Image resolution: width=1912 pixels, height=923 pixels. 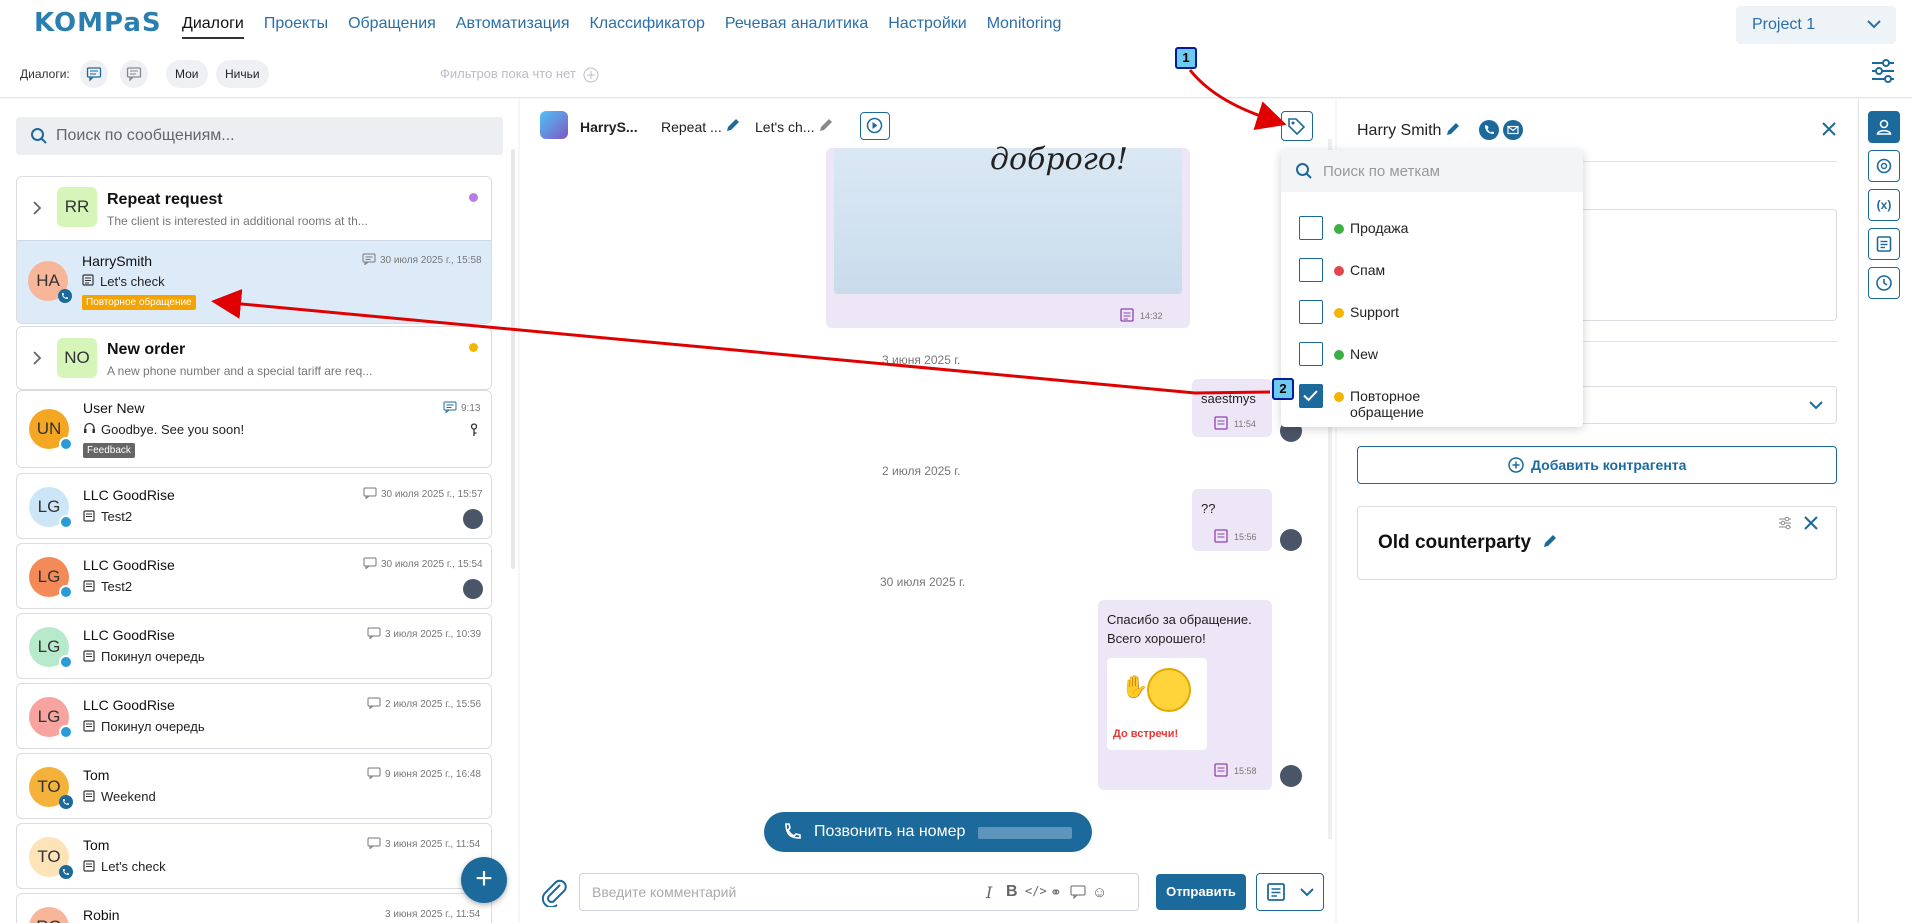 I want to click on annotation-marker-2: 2, so click(x=1283, y=389).